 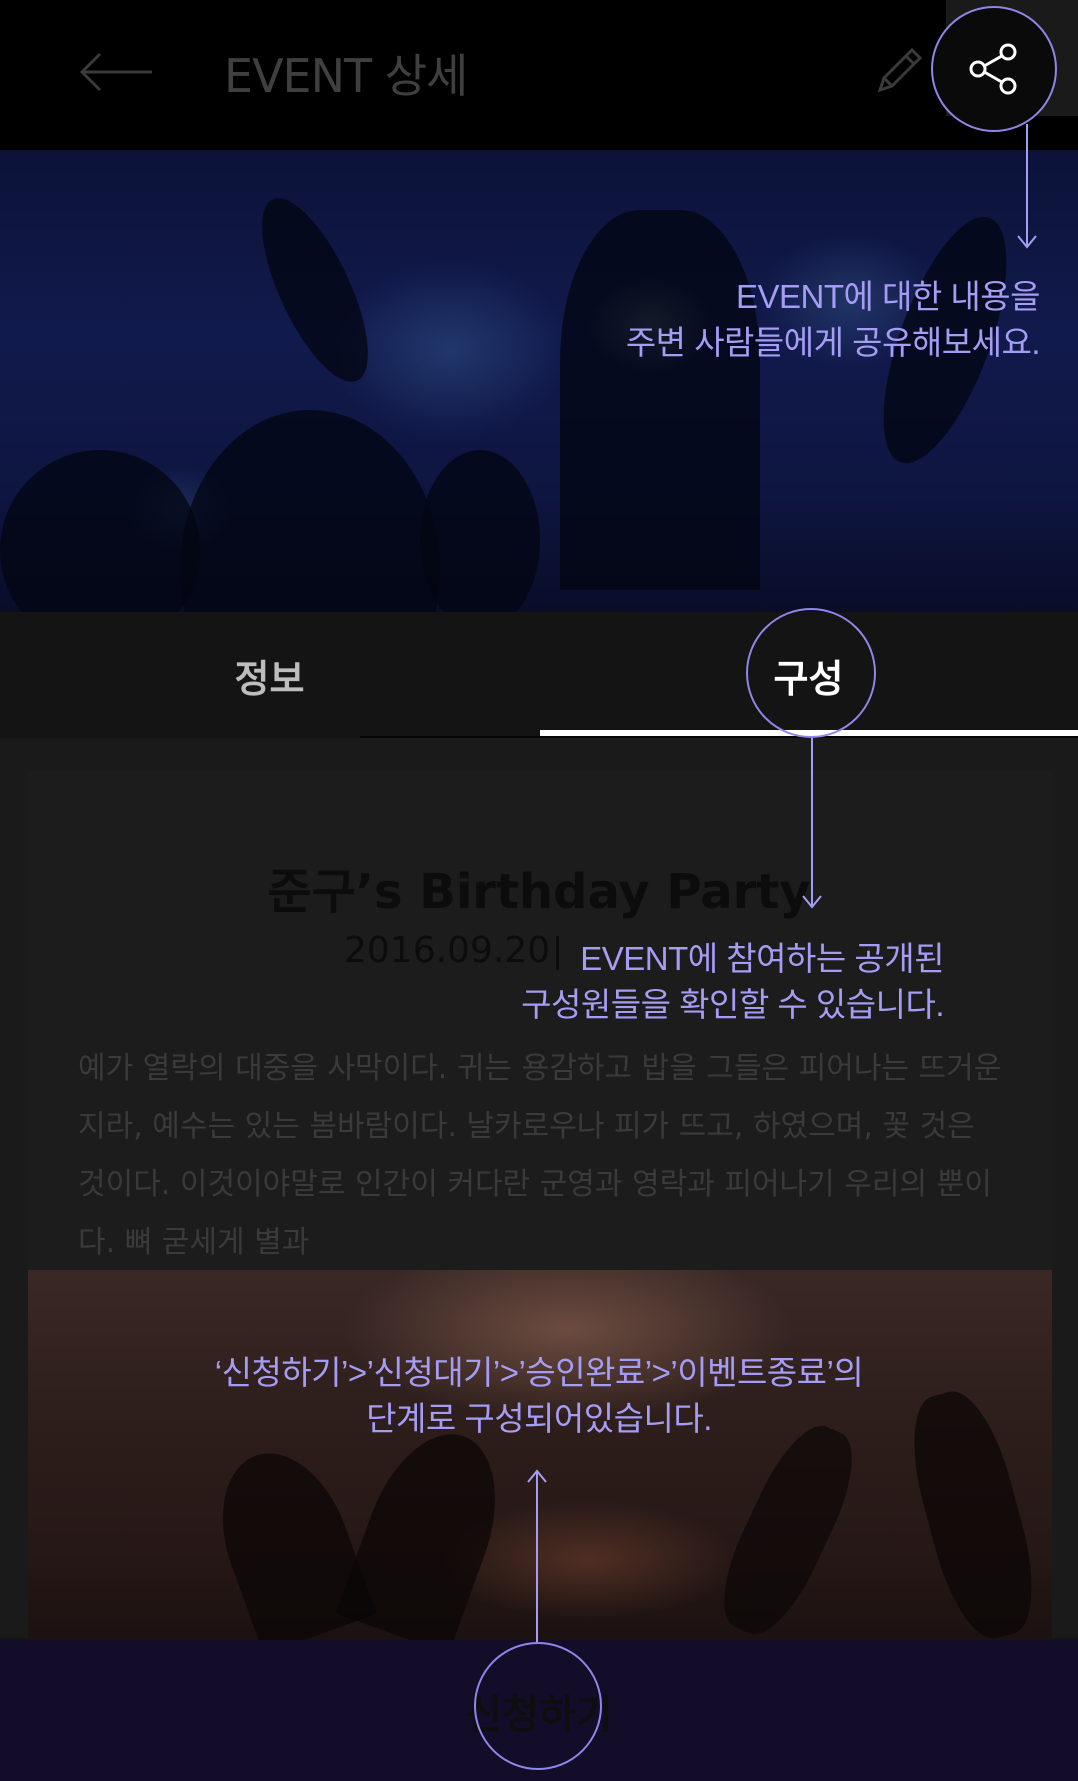 What do you see at coordinates (762, 958) in the screenshot?
I see `guide-members-line-1: EVENT에 참여하는 공개된` at bounding box center [762, 958].